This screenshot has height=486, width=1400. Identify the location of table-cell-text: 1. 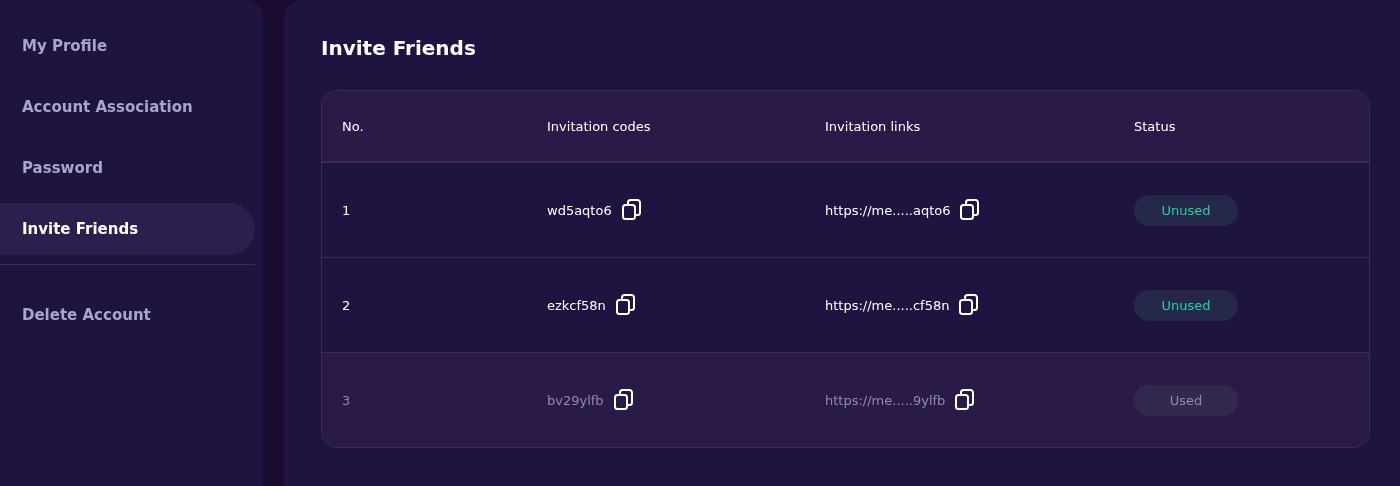
(347, 210).